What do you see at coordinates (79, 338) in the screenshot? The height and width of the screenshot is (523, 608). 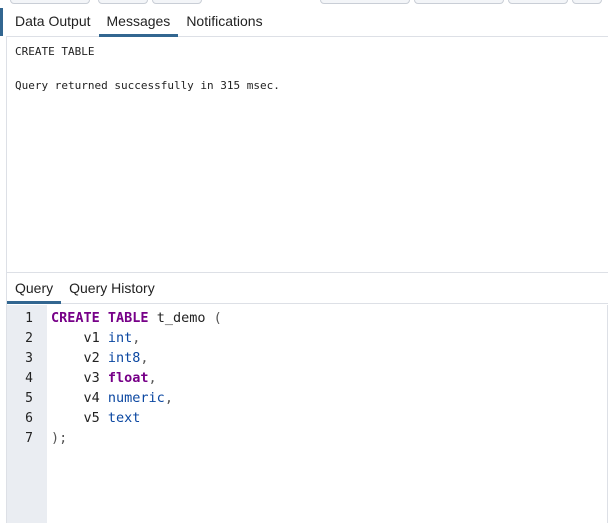 I see `sql-token: v1` at bounding box center [79, 338].